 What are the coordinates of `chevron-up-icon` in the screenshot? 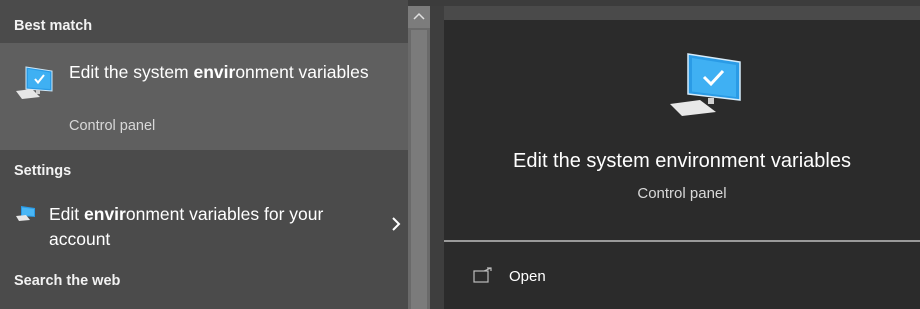 It's located at (419, 16).